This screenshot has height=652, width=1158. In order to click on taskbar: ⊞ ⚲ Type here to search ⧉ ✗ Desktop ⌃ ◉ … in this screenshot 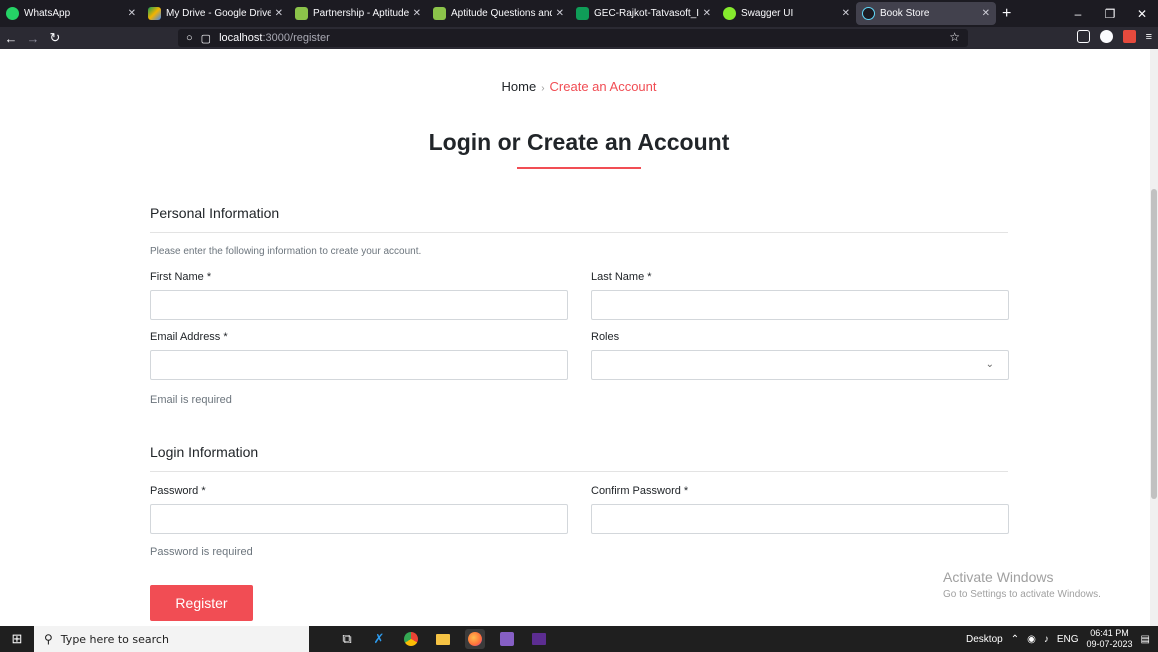, I will do `click(579, 639)`.